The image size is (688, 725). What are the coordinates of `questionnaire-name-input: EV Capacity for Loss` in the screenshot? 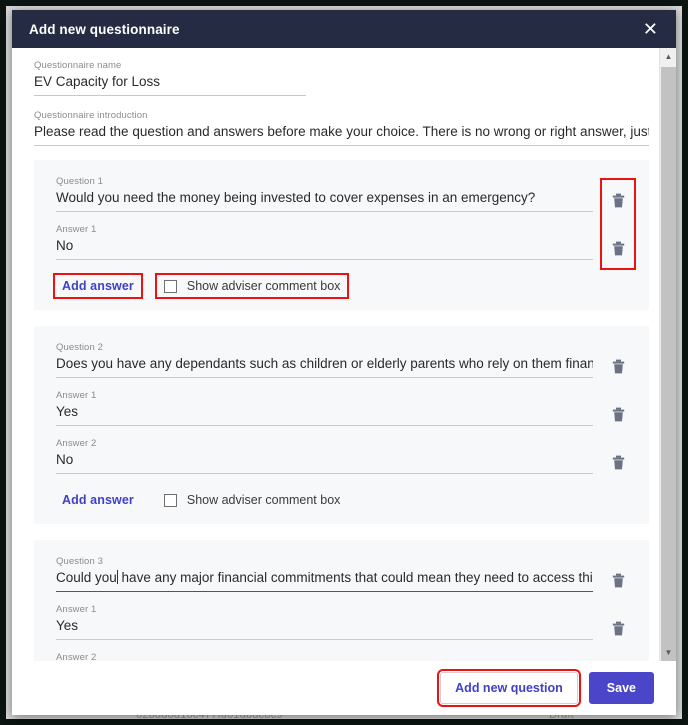 It's located at (170, 85).